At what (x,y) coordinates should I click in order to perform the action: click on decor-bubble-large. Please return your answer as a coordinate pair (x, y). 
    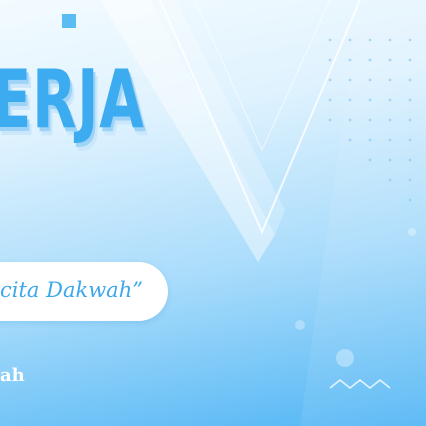
    Looking at the image, I should click on (345, 358).